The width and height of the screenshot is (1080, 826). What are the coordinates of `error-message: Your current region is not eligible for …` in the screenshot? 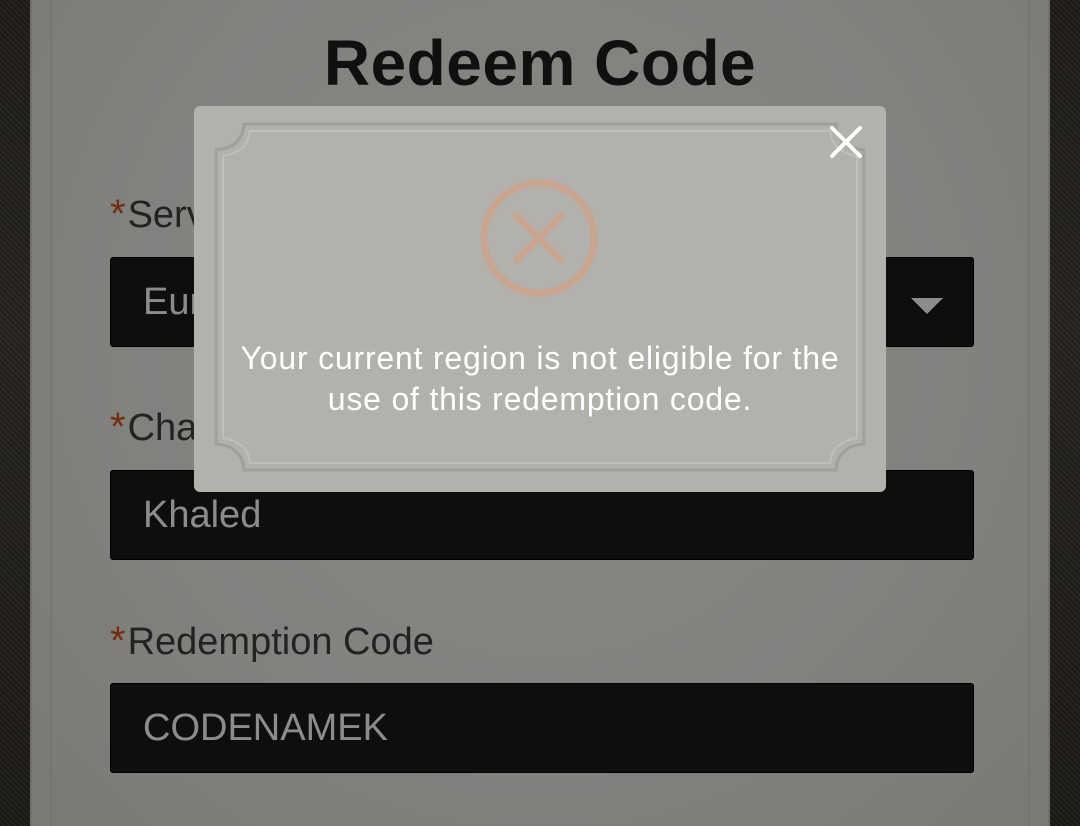 It's located at (540, 378).